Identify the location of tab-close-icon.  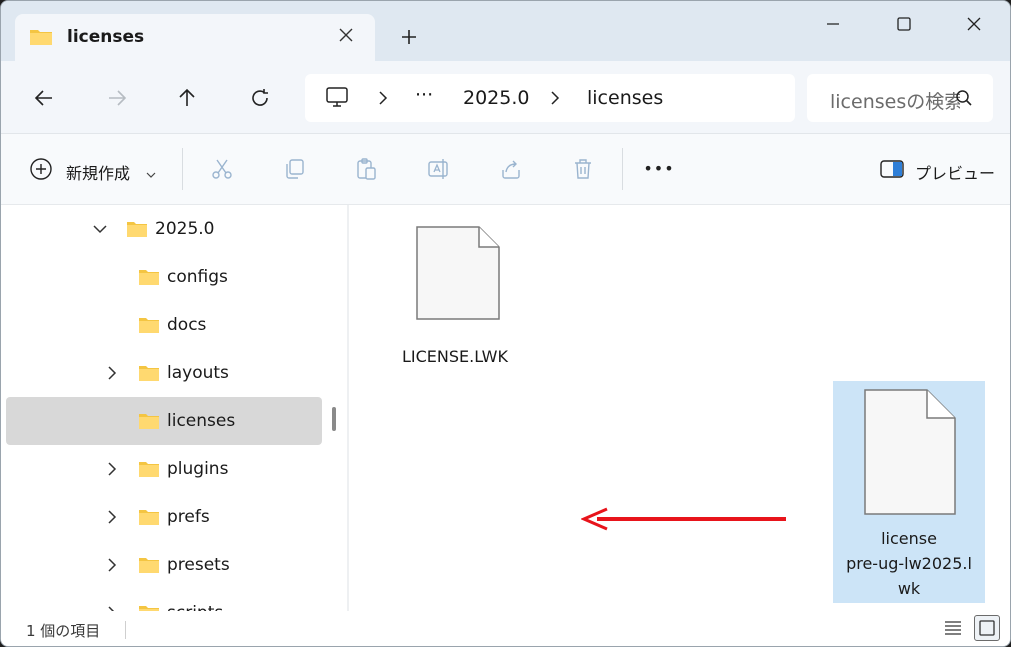
(346, 35).